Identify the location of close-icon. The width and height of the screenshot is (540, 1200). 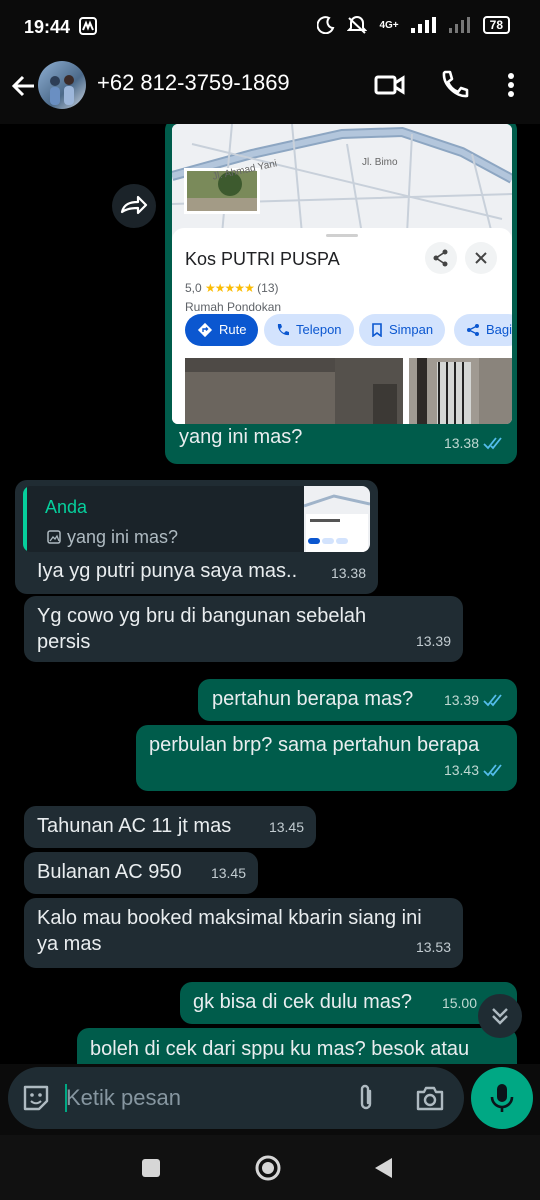
(481, 258).